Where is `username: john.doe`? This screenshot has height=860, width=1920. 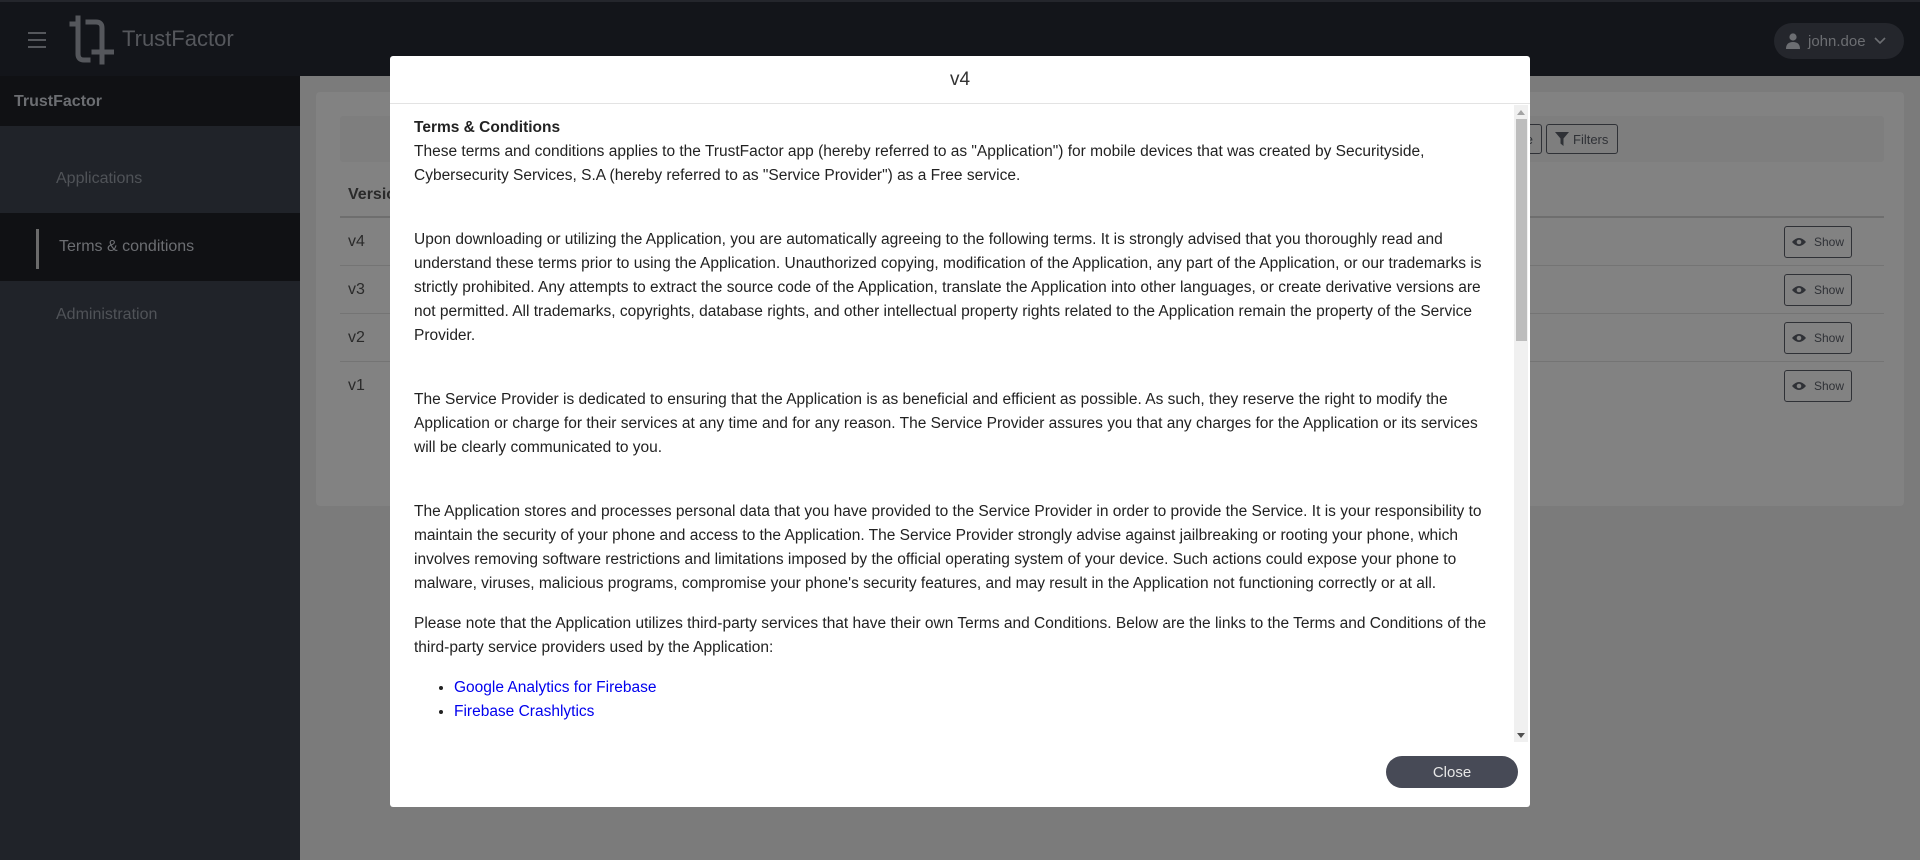 username: john.doe is located at coordinates (1837, 41).